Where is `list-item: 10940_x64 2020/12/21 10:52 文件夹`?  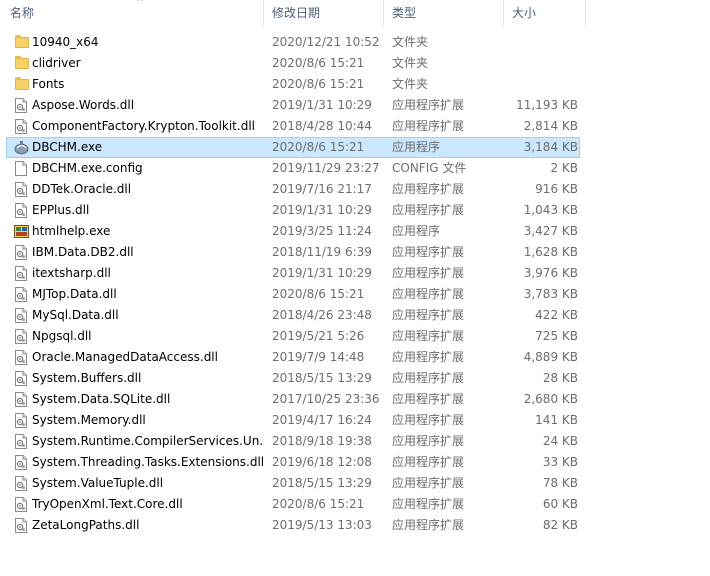
list-item: 10940_x64 2020/12/21 10:52 文件夹 is located at coordinates (293, 42).